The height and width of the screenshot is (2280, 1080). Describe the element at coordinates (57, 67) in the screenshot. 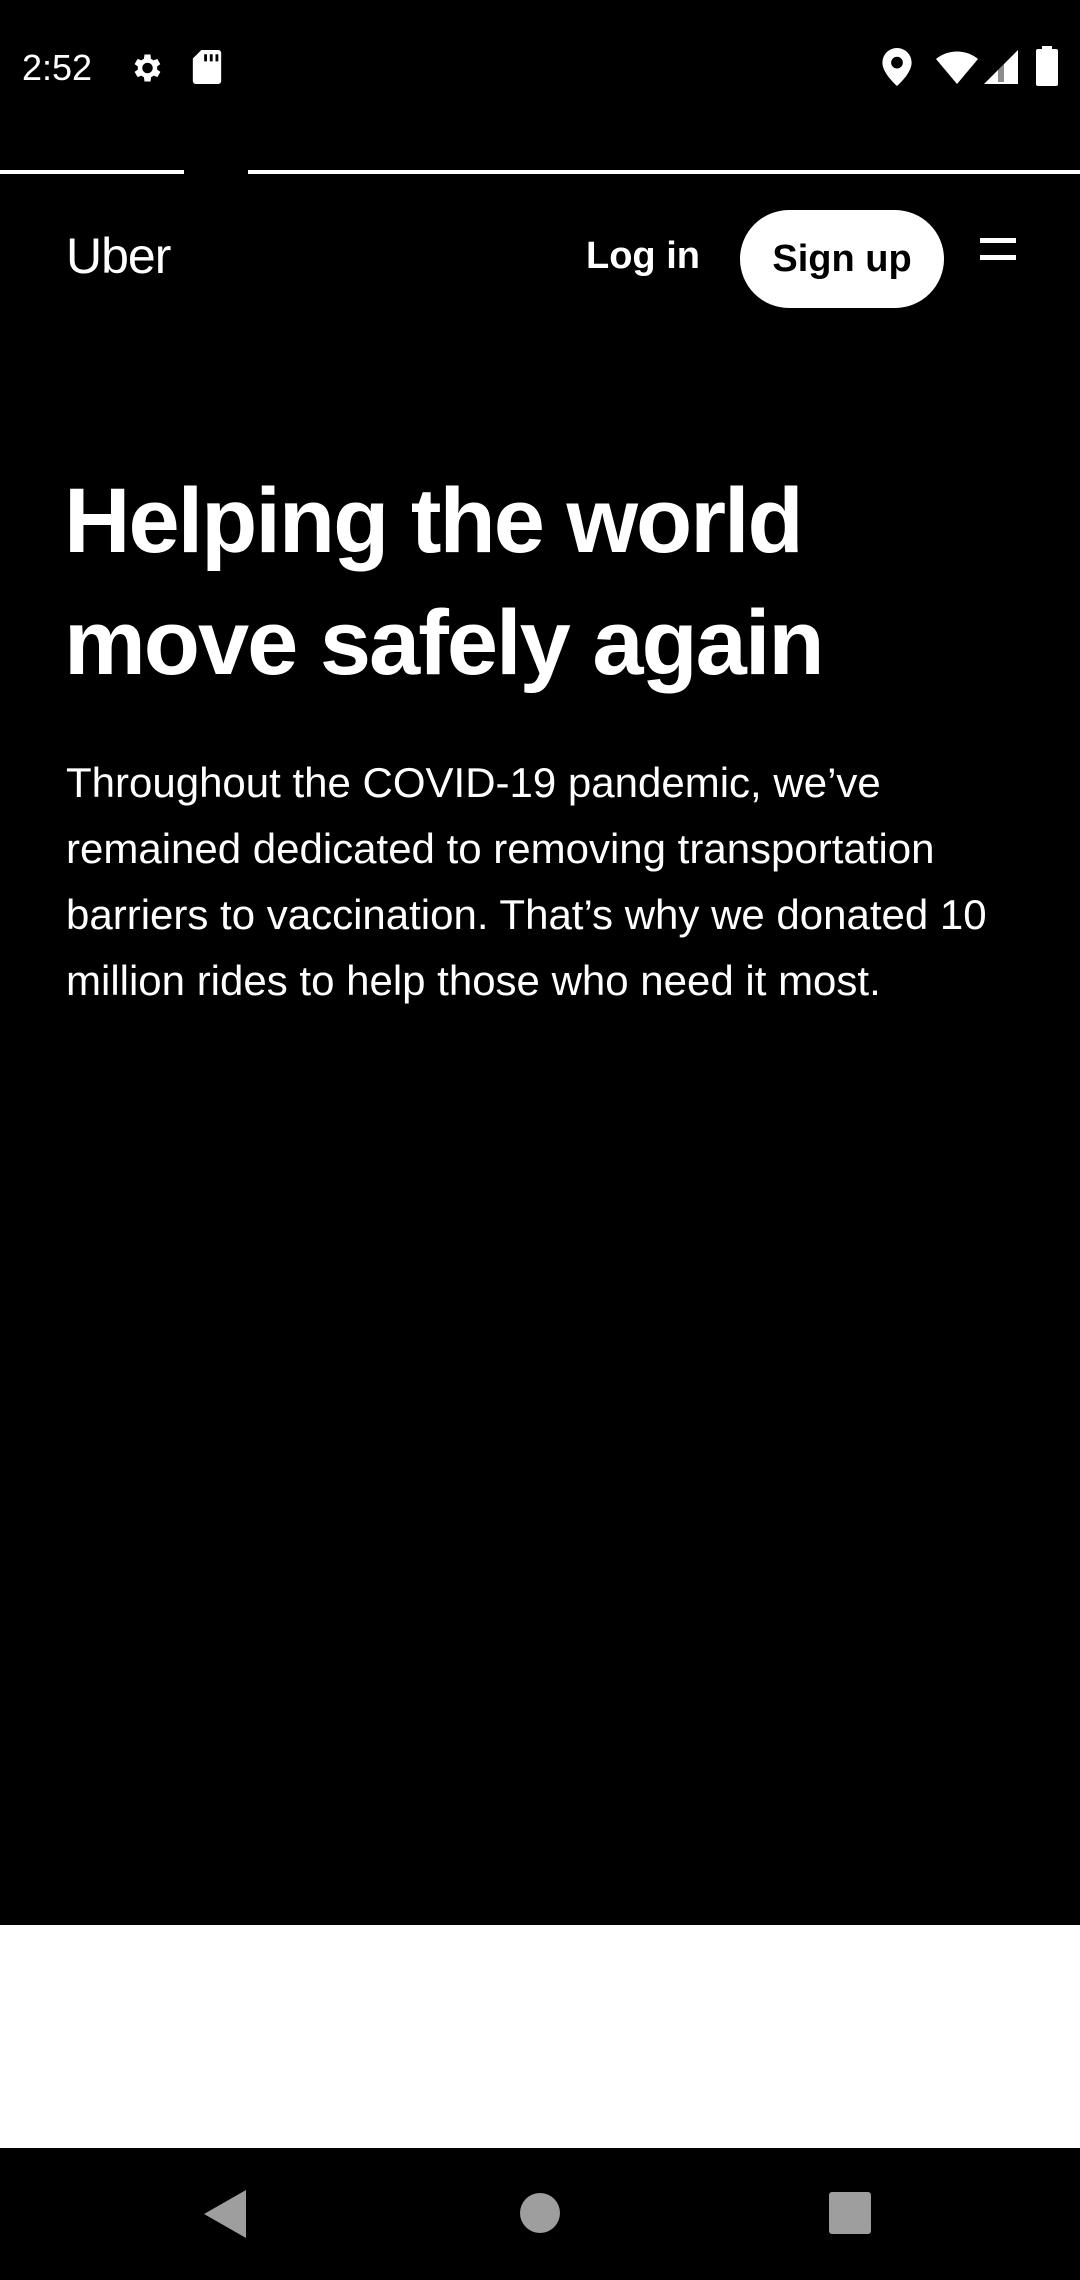

I see `status-time: 2:52` at that location.